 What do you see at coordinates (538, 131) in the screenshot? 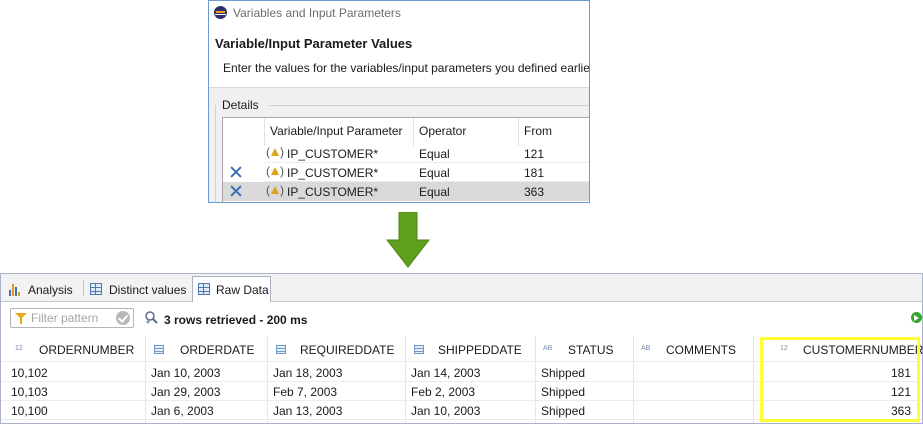
I see `column-header-from: From` at bounding box center [538, 131].